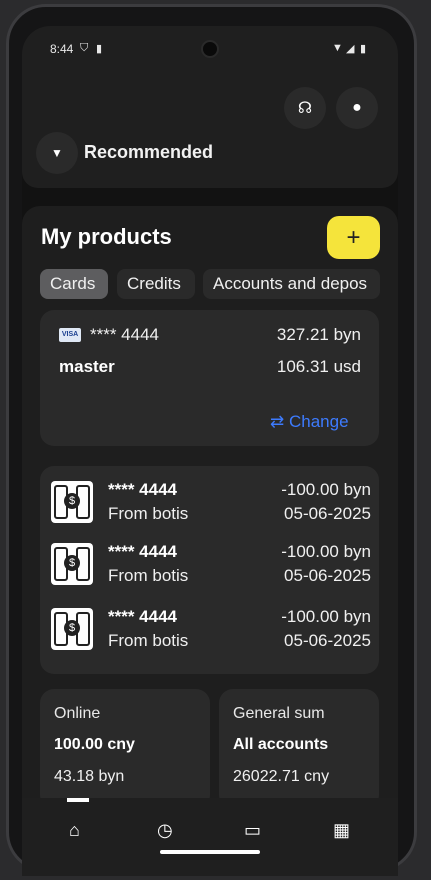 The image size is (431, 880). I want to click on front-camera, so click(210, 49).